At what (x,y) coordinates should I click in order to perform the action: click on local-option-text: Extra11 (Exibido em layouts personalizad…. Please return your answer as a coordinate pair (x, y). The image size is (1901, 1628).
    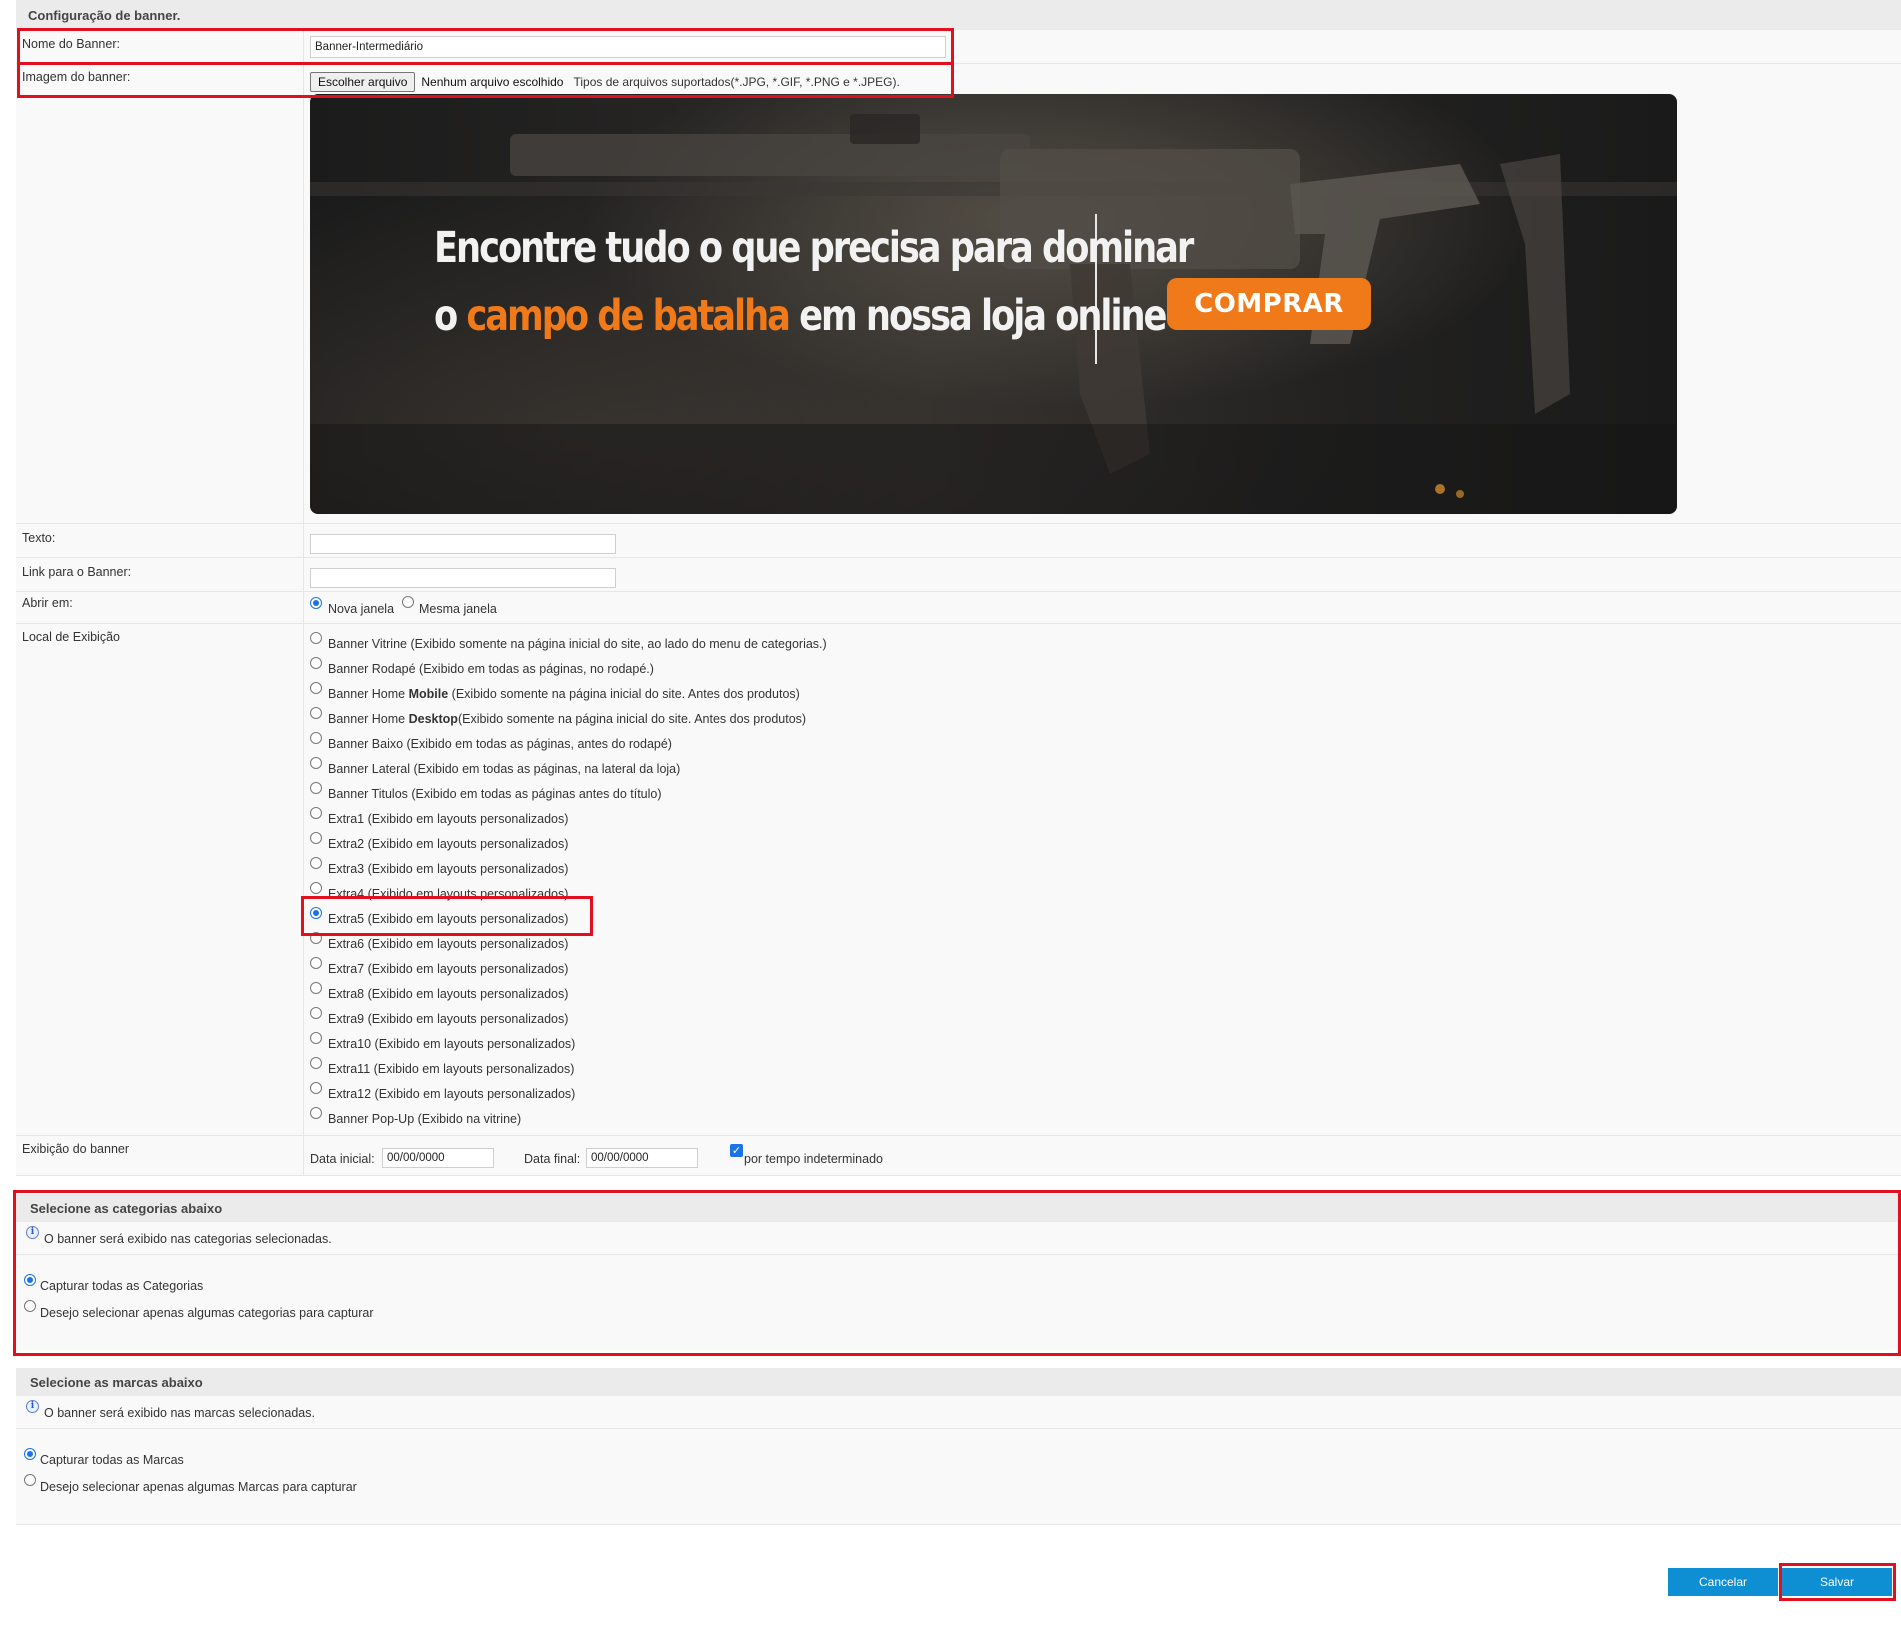
    Looking at the image, I should click on (451, 1069).